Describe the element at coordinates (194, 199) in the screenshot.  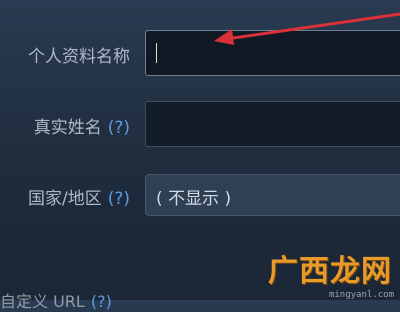
I see `country-selected-value: ( 不显示 )` at that location.